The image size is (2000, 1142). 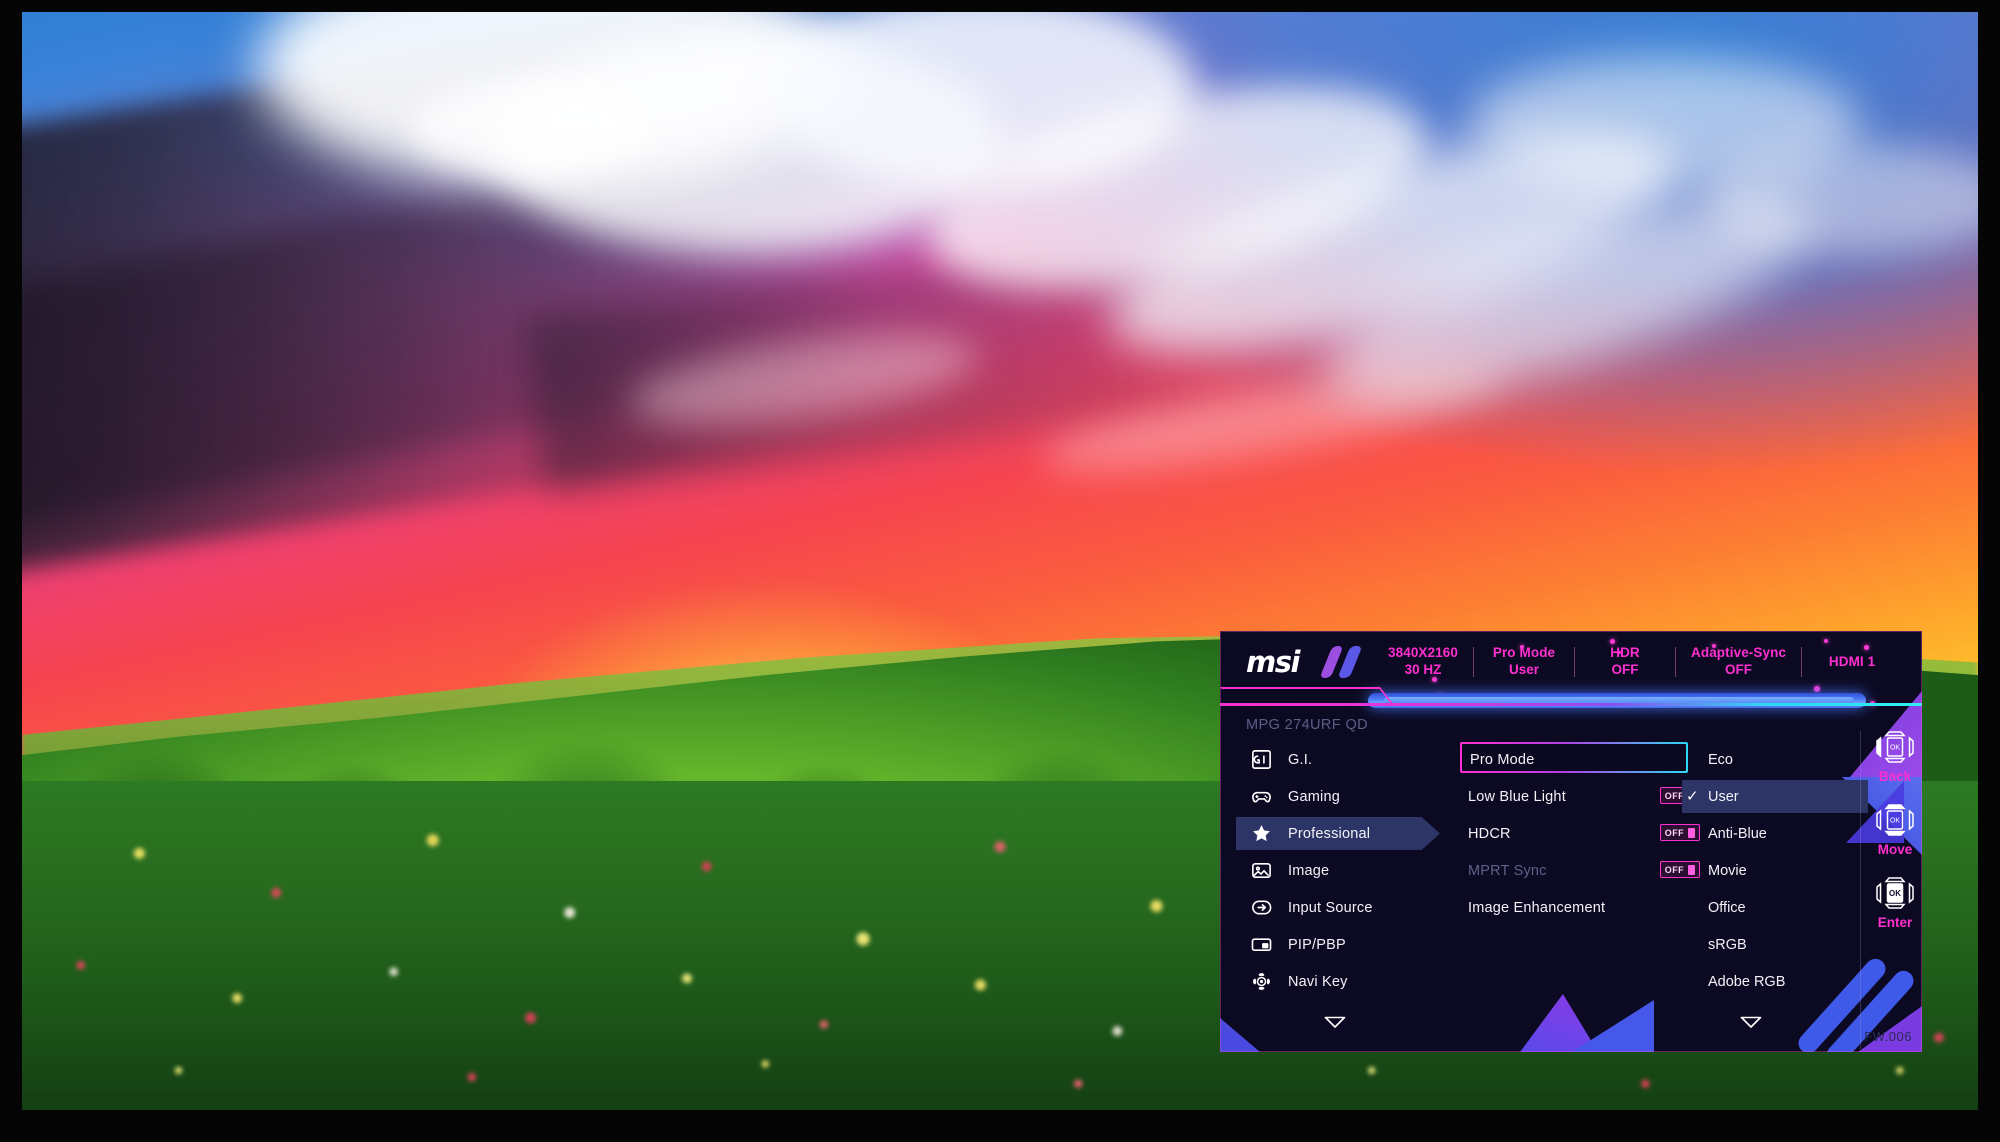 What do you see at coordinates (1309, 870) in the screenshot?
I see `sidebar-item-label: Image` at bounding box center [1309, 870].